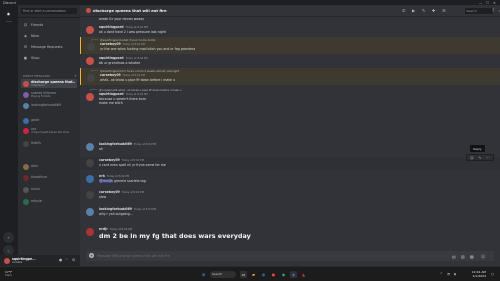 The width and height of the screenshot is (500, 281). I want to click on nav-shop: ▣ Shop, so click(49, 57).